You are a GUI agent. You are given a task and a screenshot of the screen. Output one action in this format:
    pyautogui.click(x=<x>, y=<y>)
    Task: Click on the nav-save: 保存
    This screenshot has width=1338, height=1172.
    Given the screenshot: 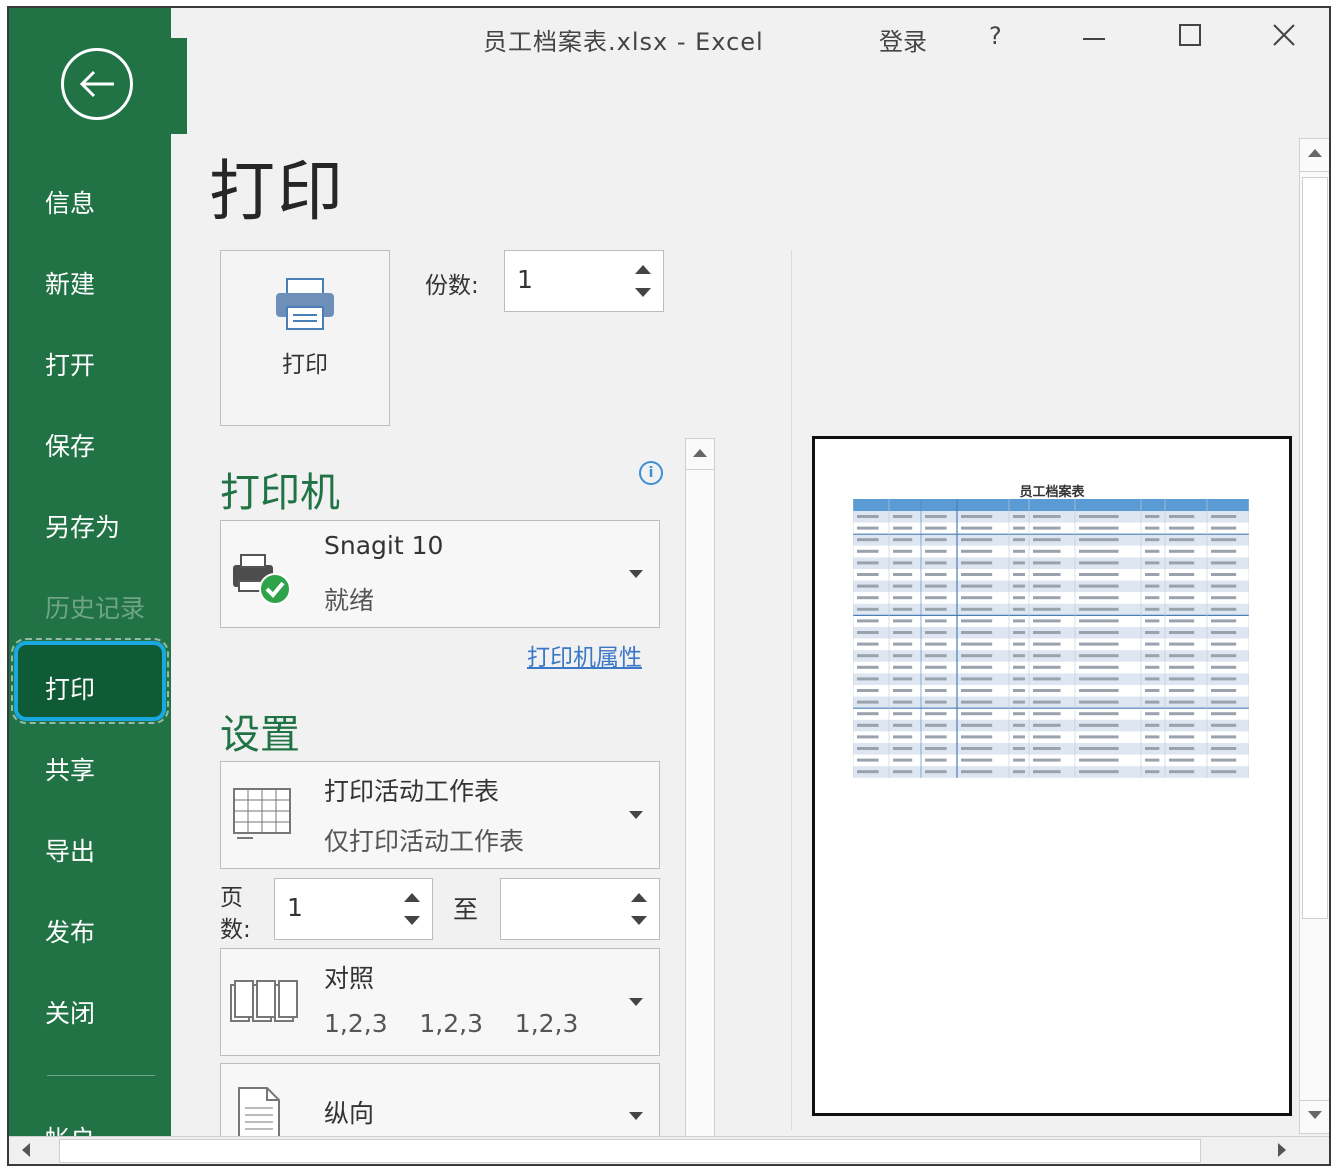 What is the action you would take?
    pyautogui.click(x=70, y=445)
    